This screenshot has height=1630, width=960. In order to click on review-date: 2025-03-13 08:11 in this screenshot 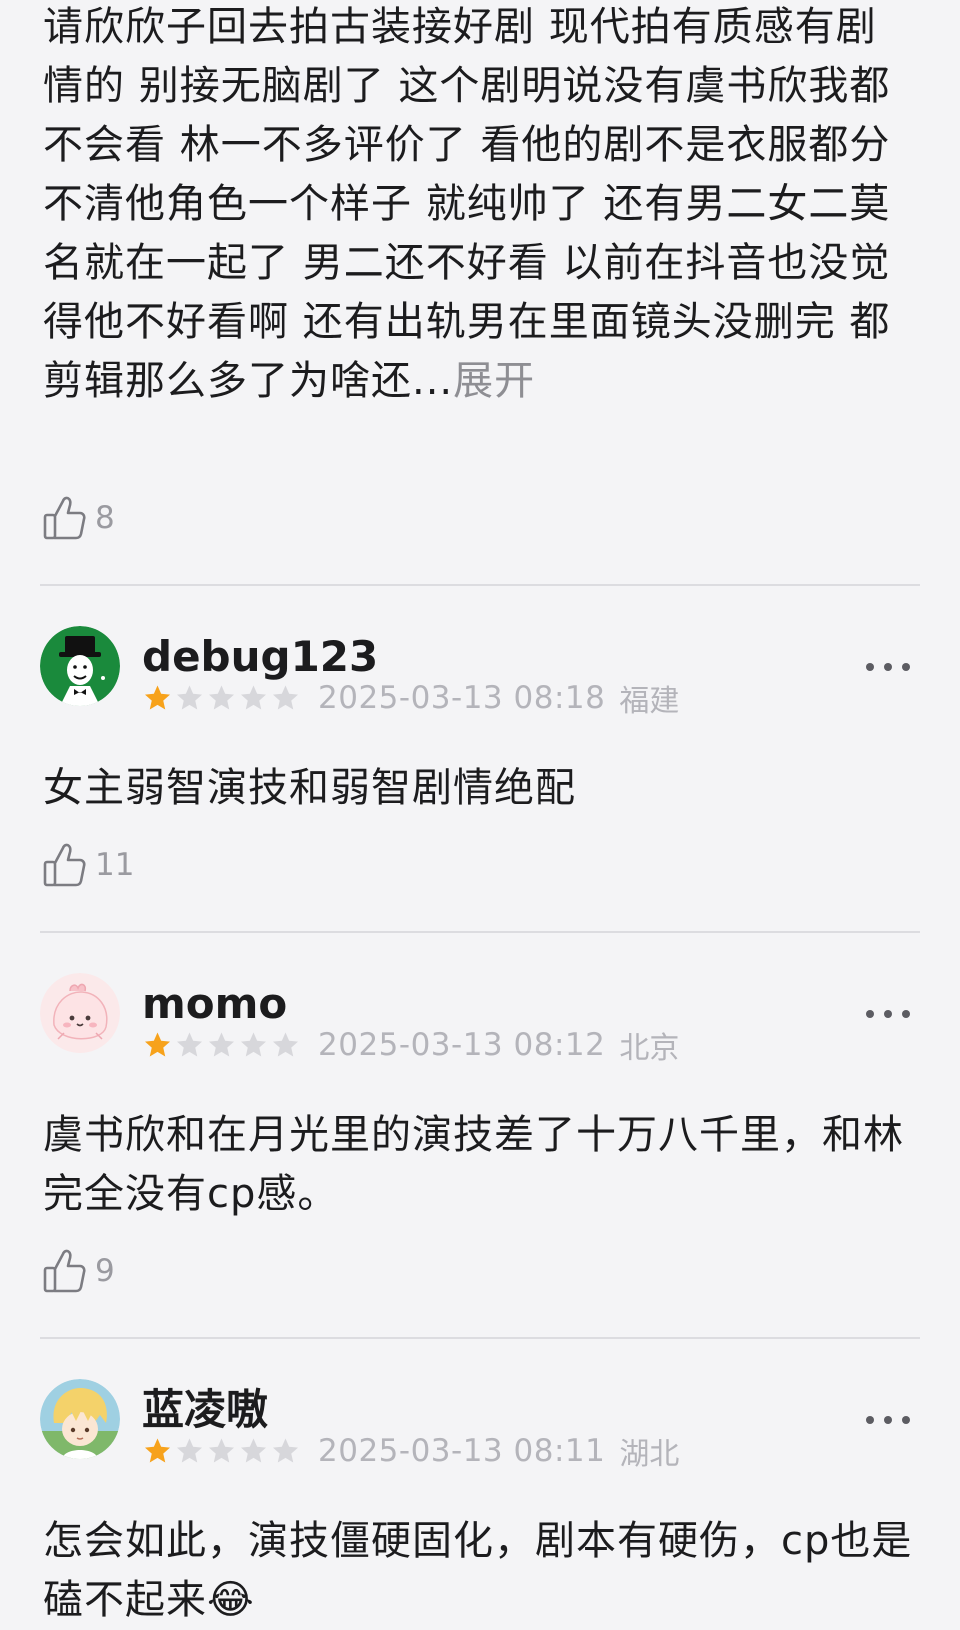, I will do `click(462, 1451)`.